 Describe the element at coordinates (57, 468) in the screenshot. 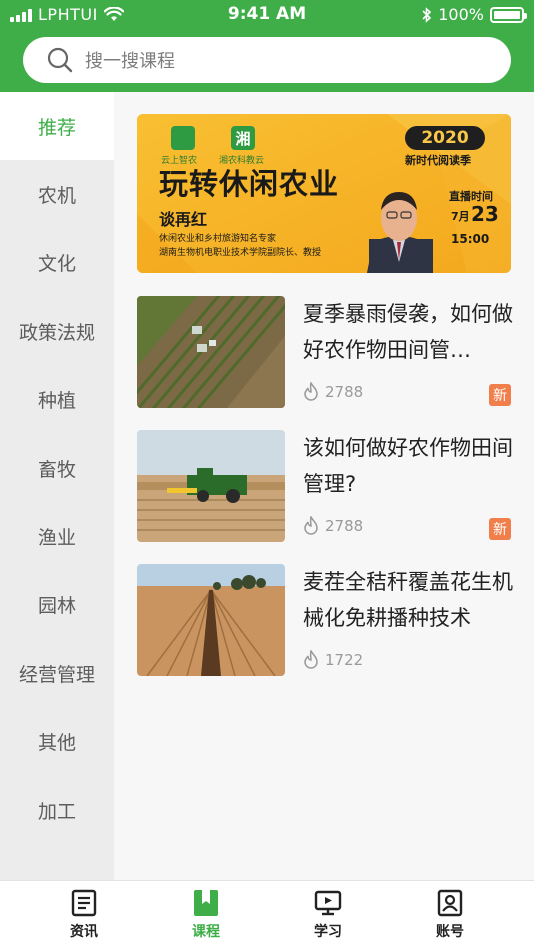

I see `sidebar-item-livestock: 畜牧` at that location.